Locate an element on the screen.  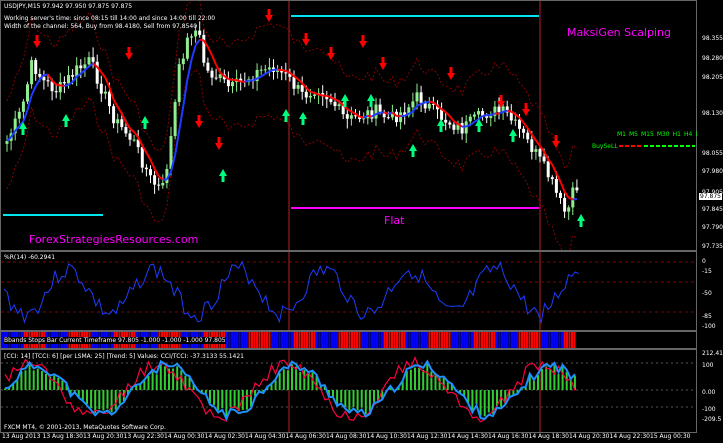
cci-tick: -100 is located at coordinates (709, 409).